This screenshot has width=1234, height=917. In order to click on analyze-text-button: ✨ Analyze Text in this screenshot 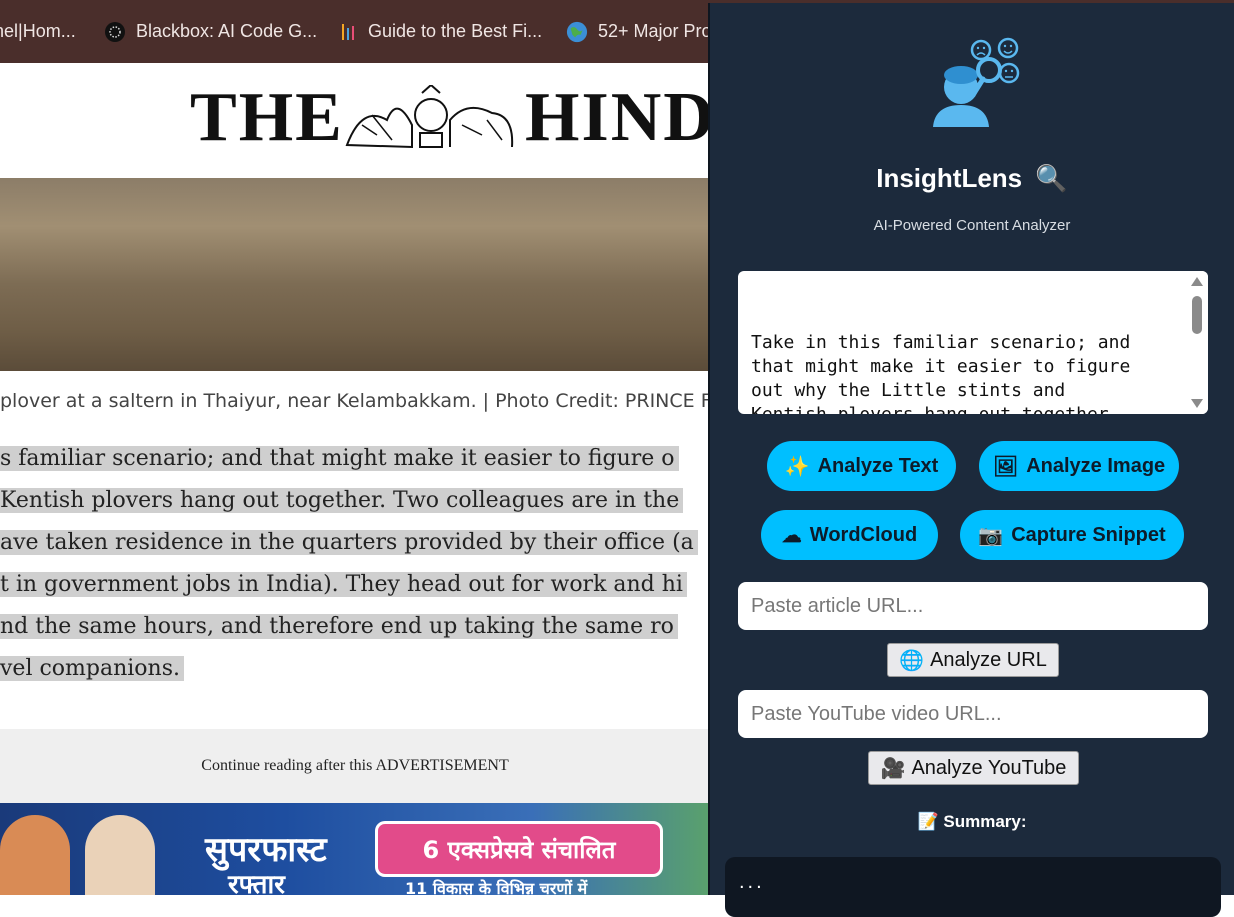, I will do `click(861, 466)`.